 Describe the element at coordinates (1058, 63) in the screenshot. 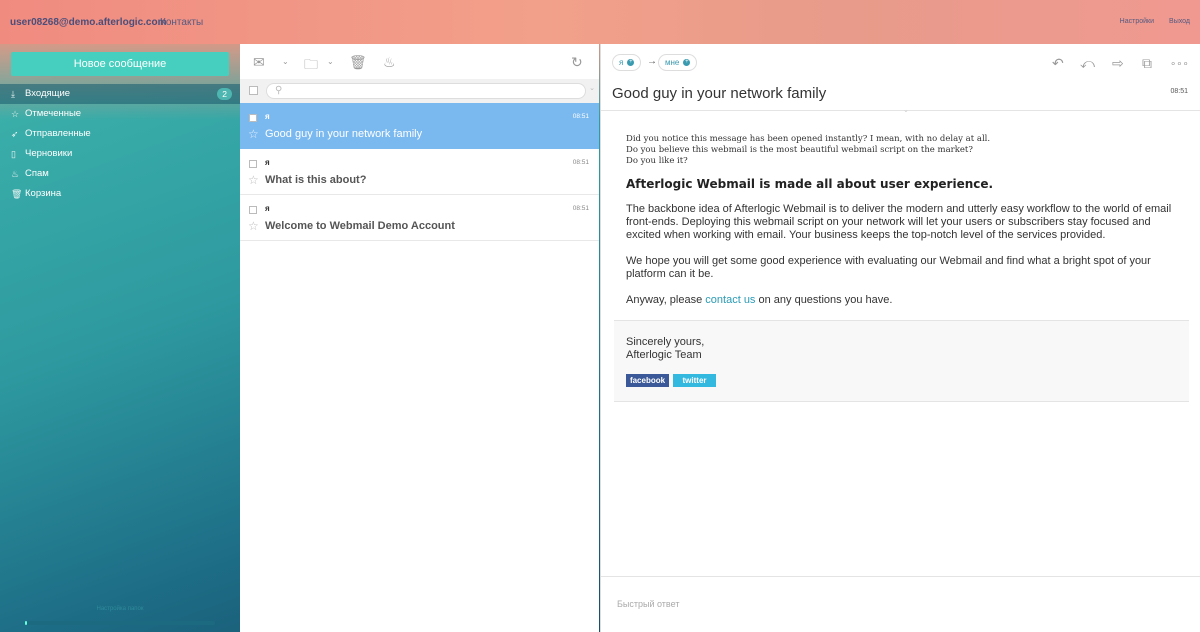

I see `reply-icon: ↶` at that location.